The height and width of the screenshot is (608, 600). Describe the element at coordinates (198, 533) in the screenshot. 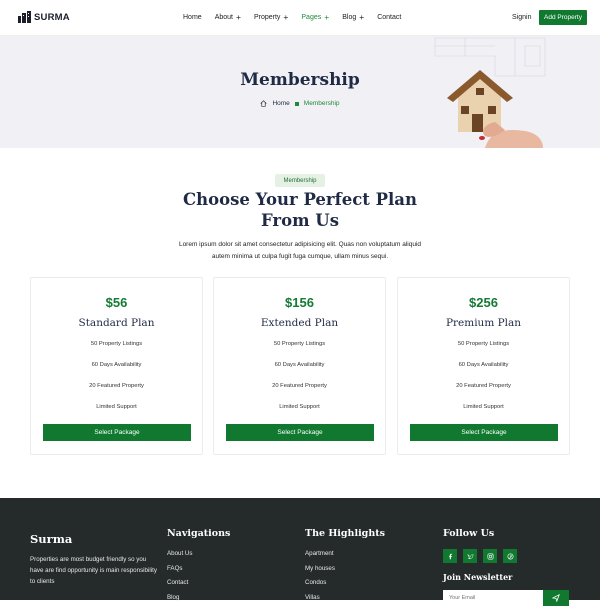

I see `footer-navigations-title: Navigations` at that location.